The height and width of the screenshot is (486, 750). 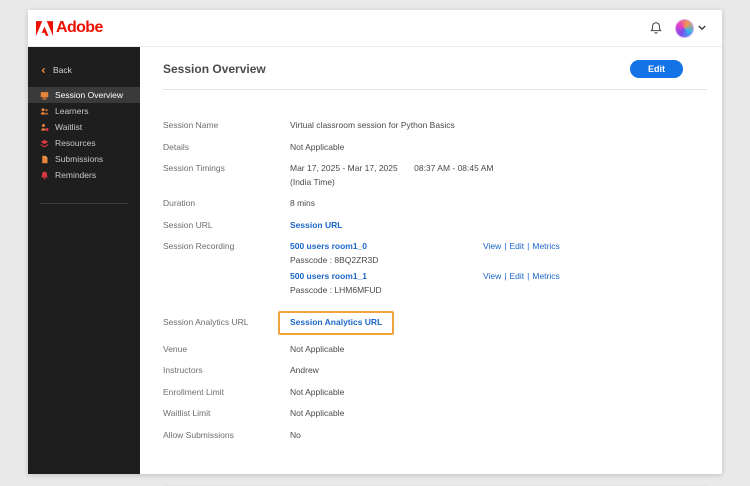 I want to click on annotation-highlight-box: Session Analytics URL, so click(x=336, y=323).